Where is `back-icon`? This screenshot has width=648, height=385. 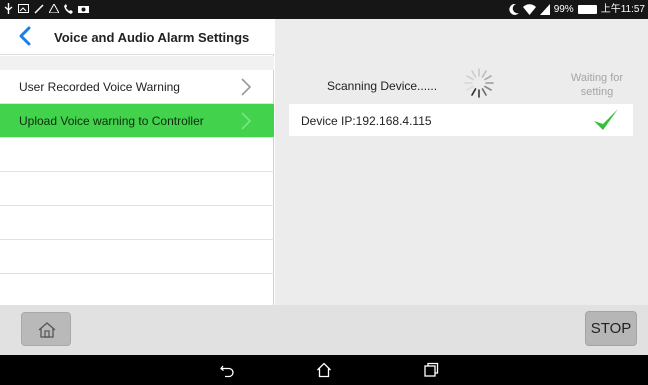 back-icon is located at coordinates (227, 370).